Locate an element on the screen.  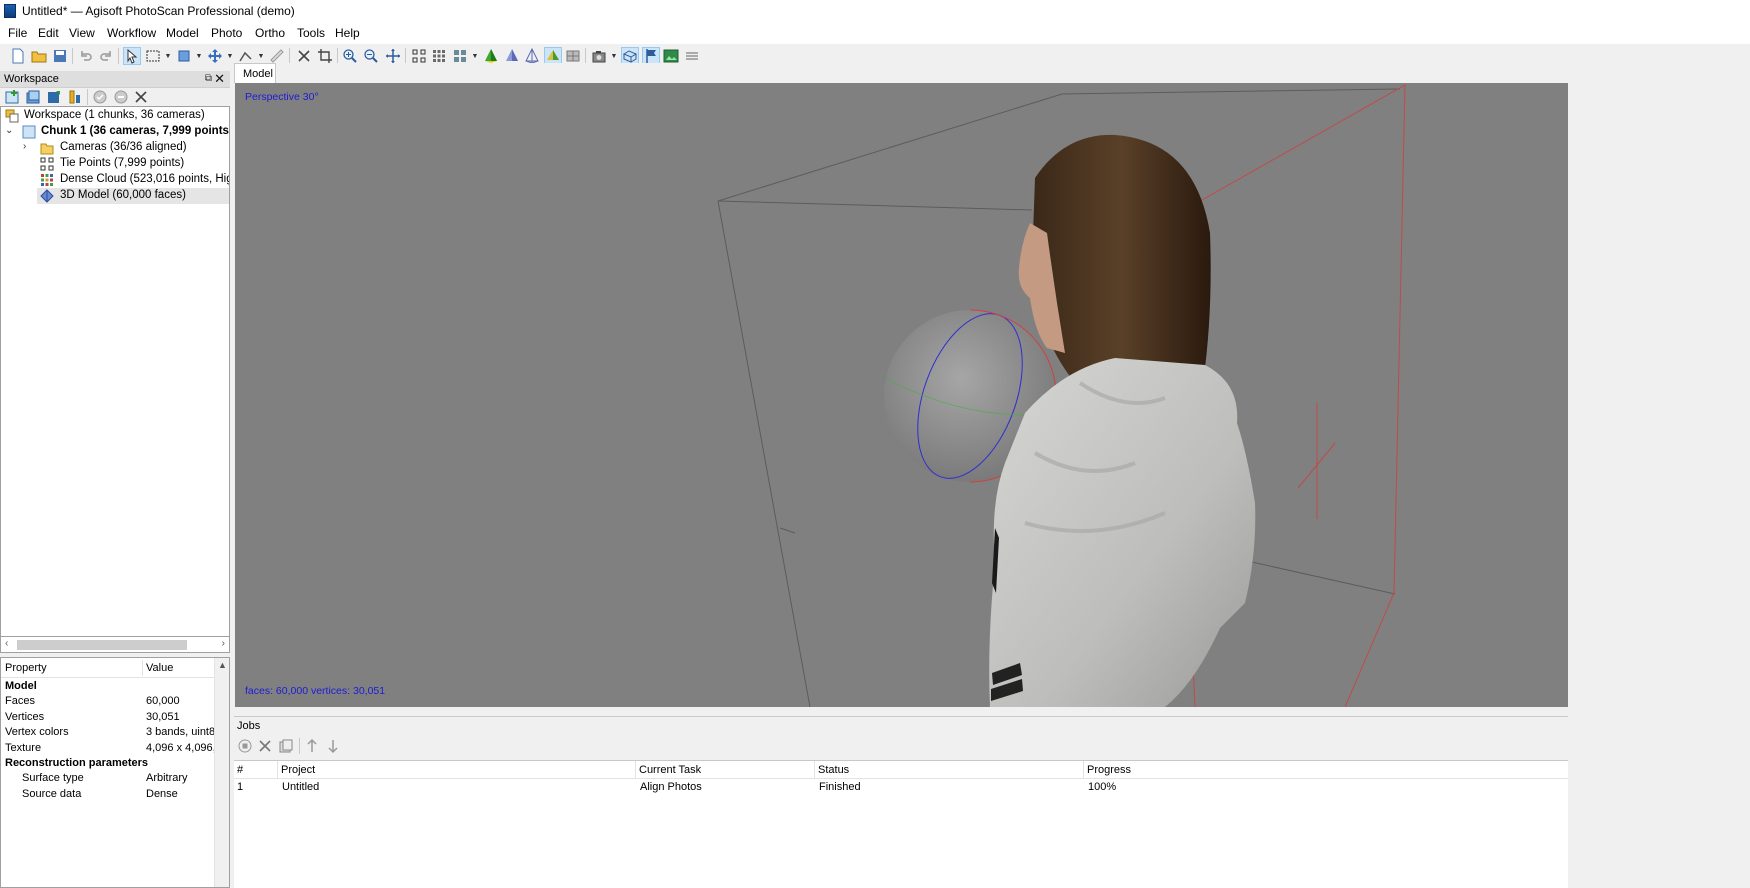
tree-horizontal-scrollbar: ‹ › is located at coordinates (115, 645).